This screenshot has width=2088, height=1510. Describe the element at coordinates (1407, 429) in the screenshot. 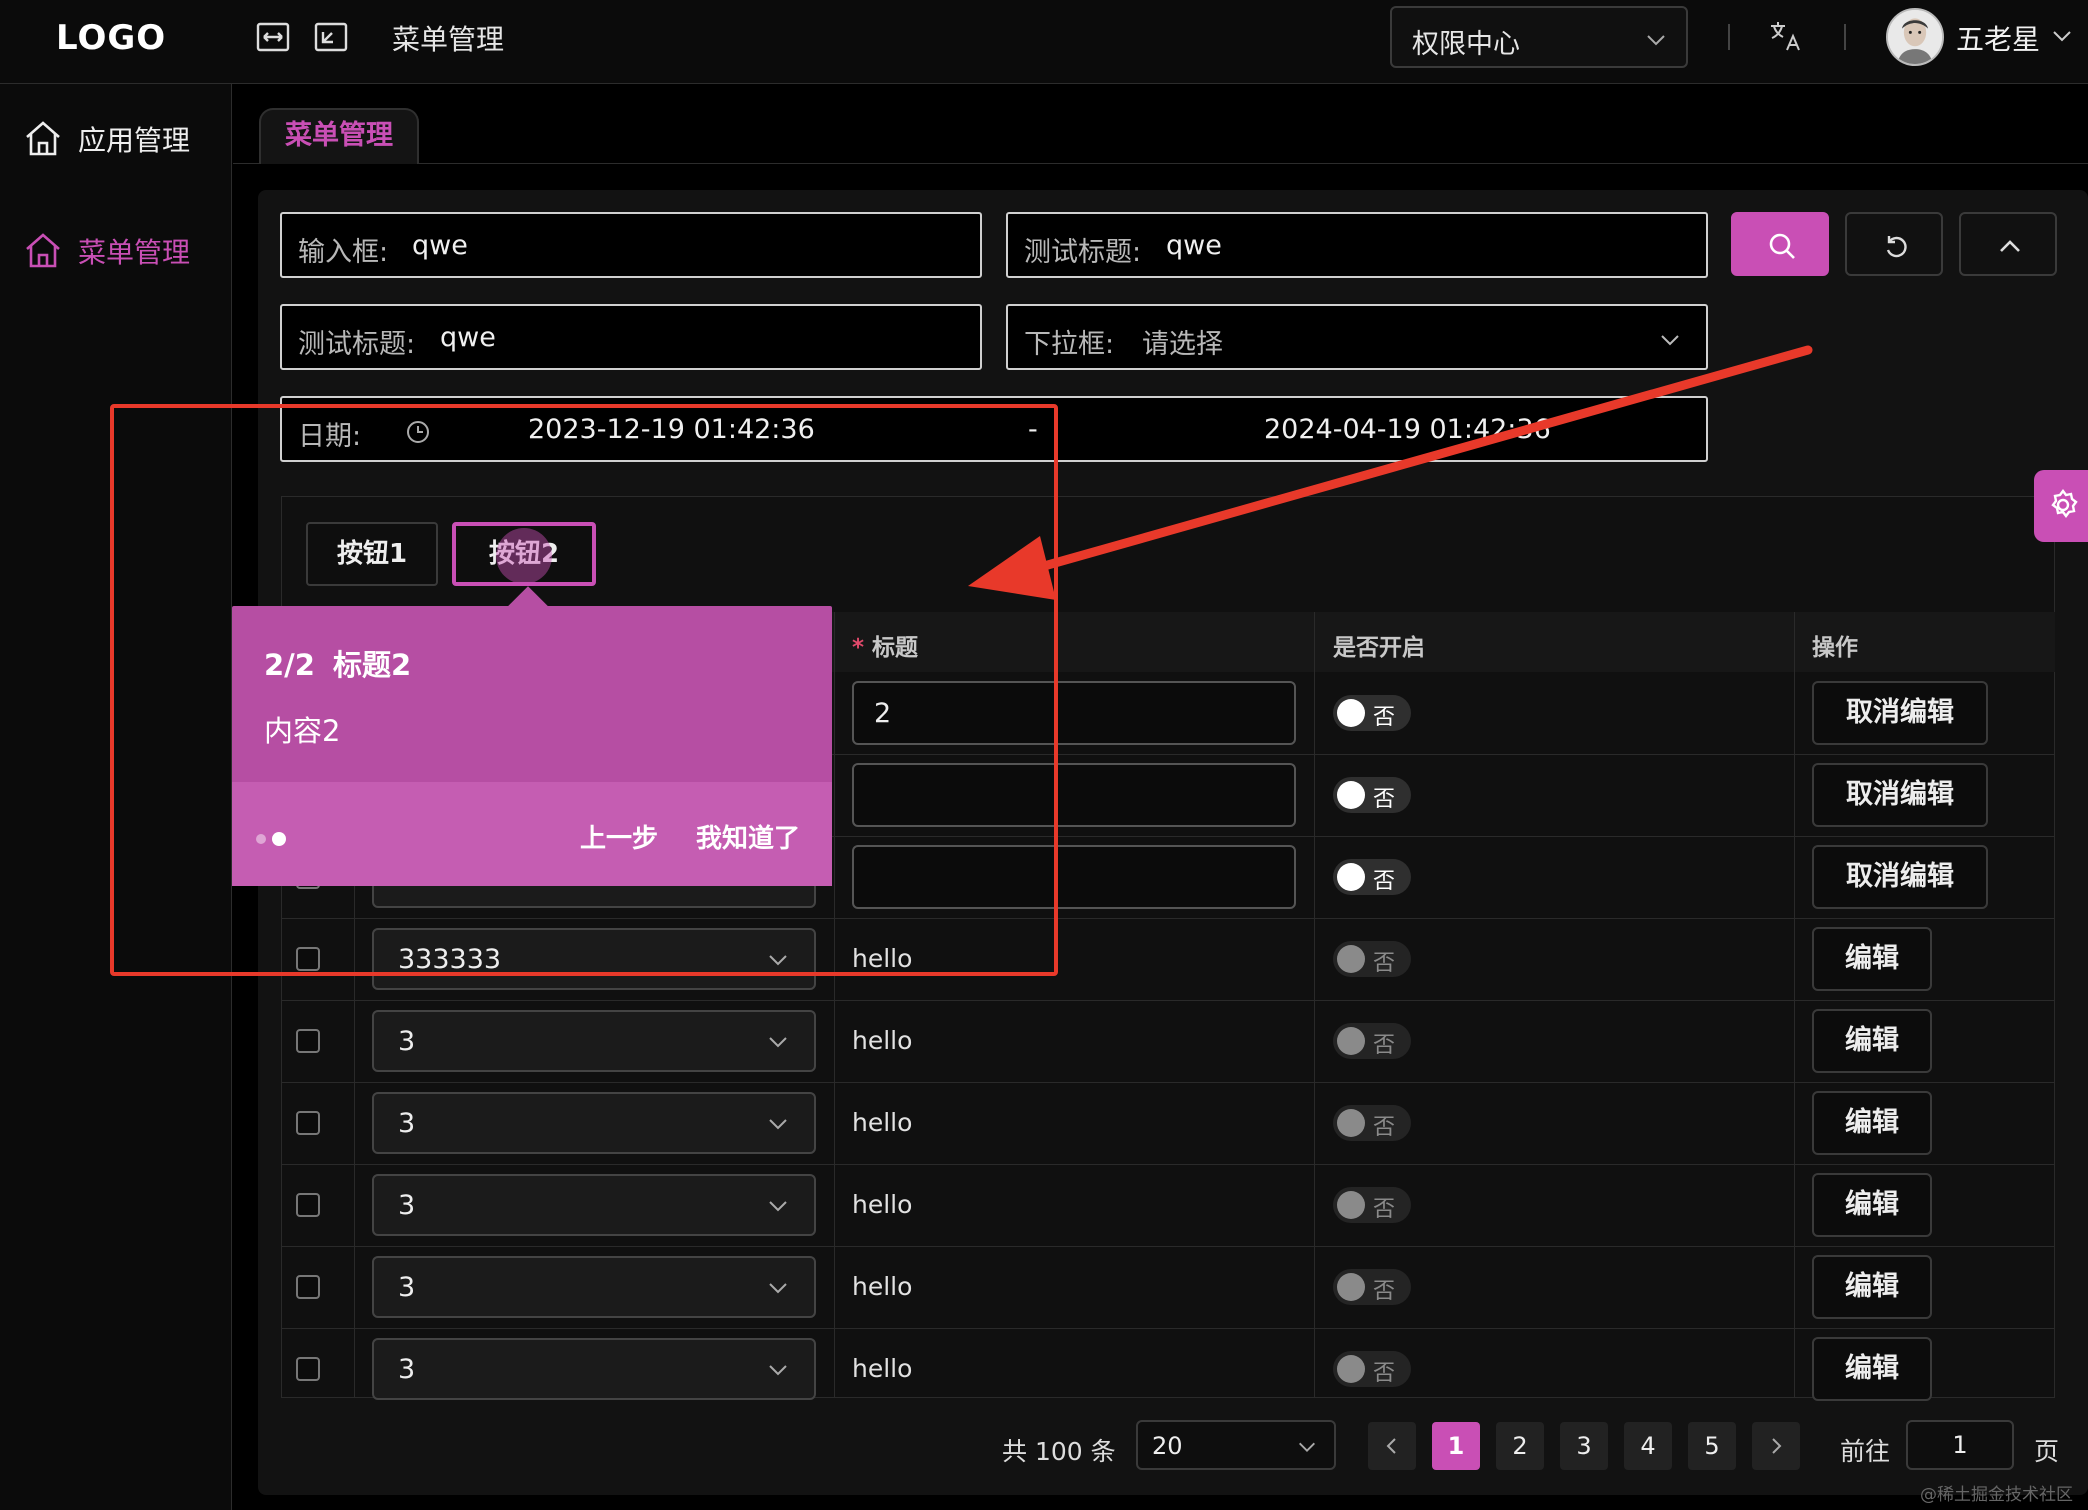

I see `date-end: 2024-04-19 01:42:36` at that location.